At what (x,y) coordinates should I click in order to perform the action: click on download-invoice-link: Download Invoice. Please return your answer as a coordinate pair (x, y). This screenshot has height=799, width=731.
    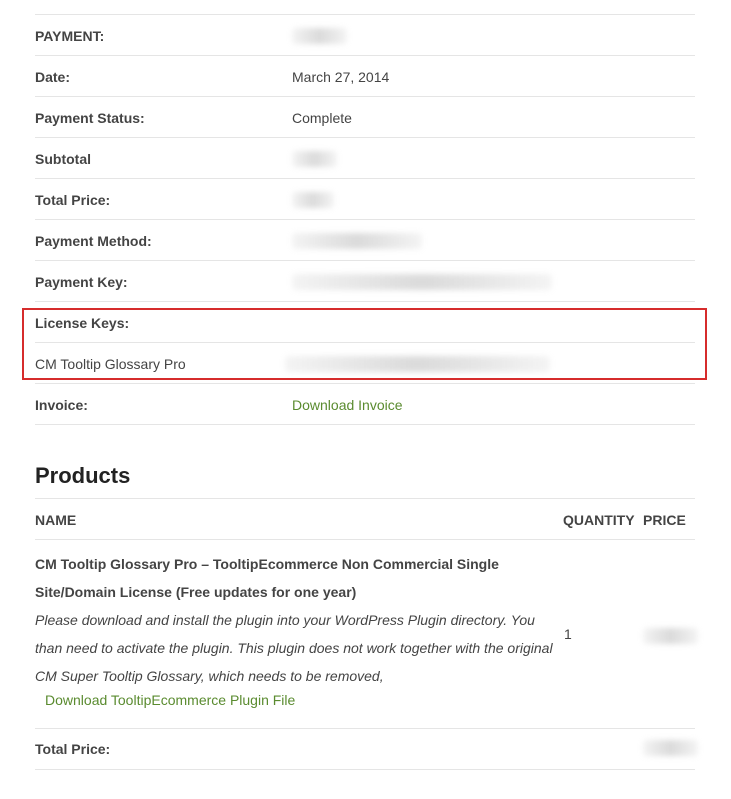
    Looking at the image, I should click on (347, 405).